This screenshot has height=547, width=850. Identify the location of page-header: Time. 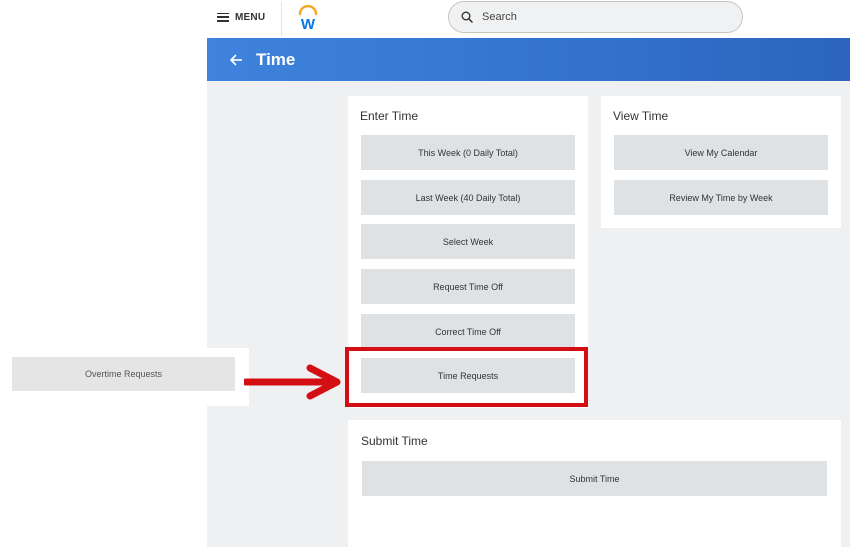
(528, 59).